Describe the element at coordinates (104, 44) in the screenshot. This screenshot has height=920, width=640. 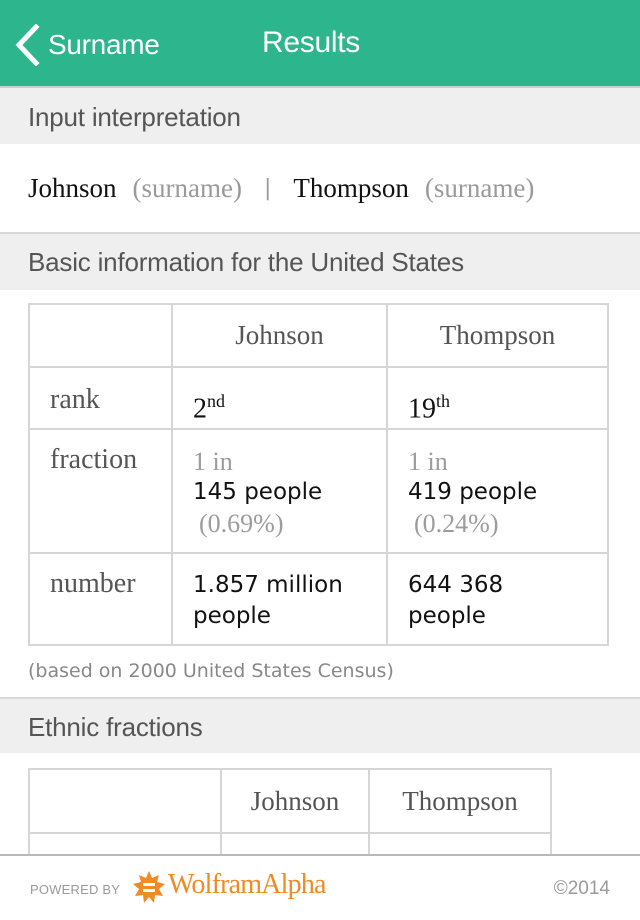
I see `back-label: Surname` at that location.